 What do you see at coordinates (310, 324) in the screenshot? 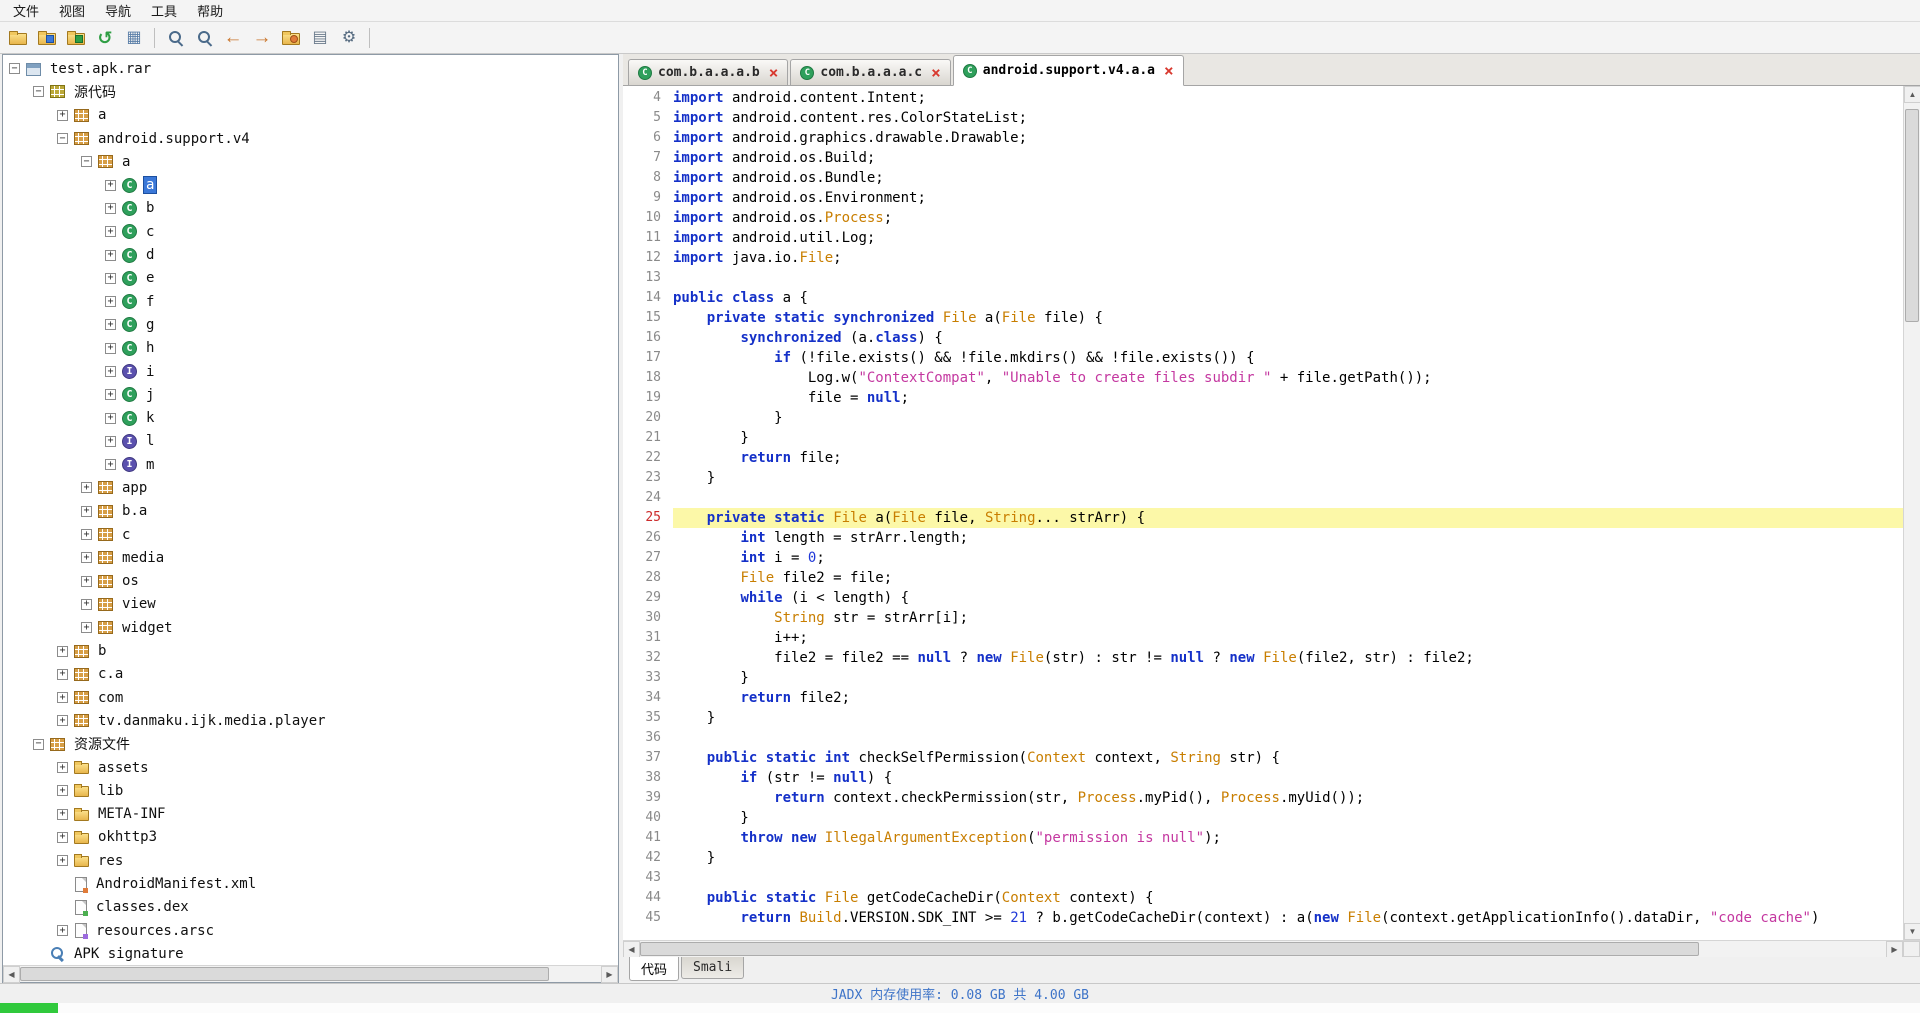
I see `tree-item-g: + Cg` at bounding box center [310, 324].